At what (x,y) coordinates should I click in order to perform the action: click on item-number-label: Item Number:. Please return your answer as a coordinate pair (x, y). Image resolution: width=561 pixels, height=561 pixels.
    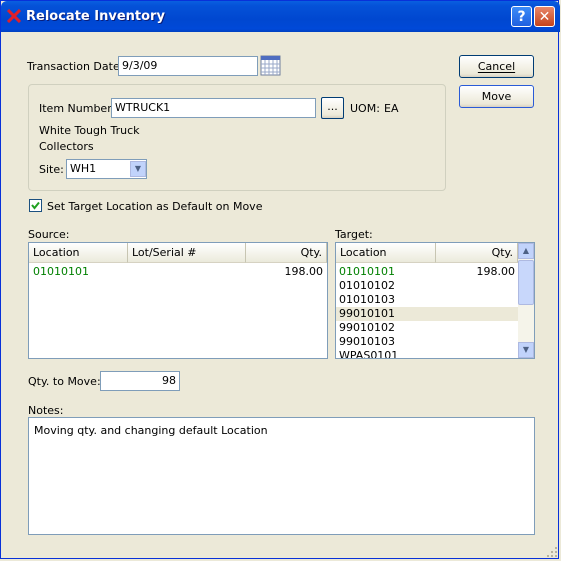
    Looking at the image, I should click on (77, 108).